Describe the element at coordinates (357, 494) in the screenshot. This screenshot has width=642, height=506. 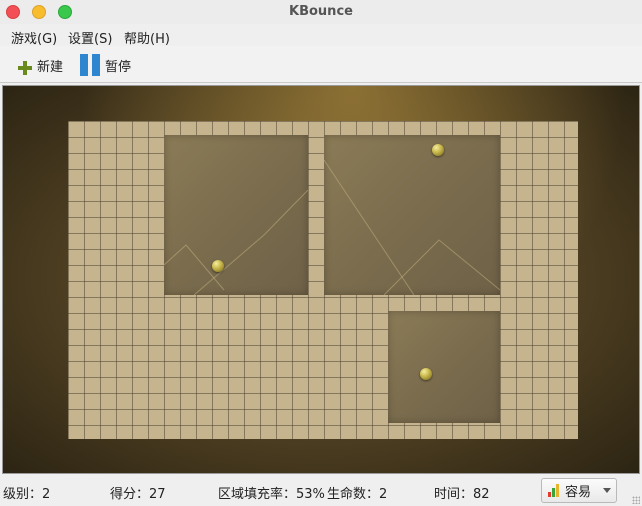
I see `lives-readout: 生命数：2` at that location.